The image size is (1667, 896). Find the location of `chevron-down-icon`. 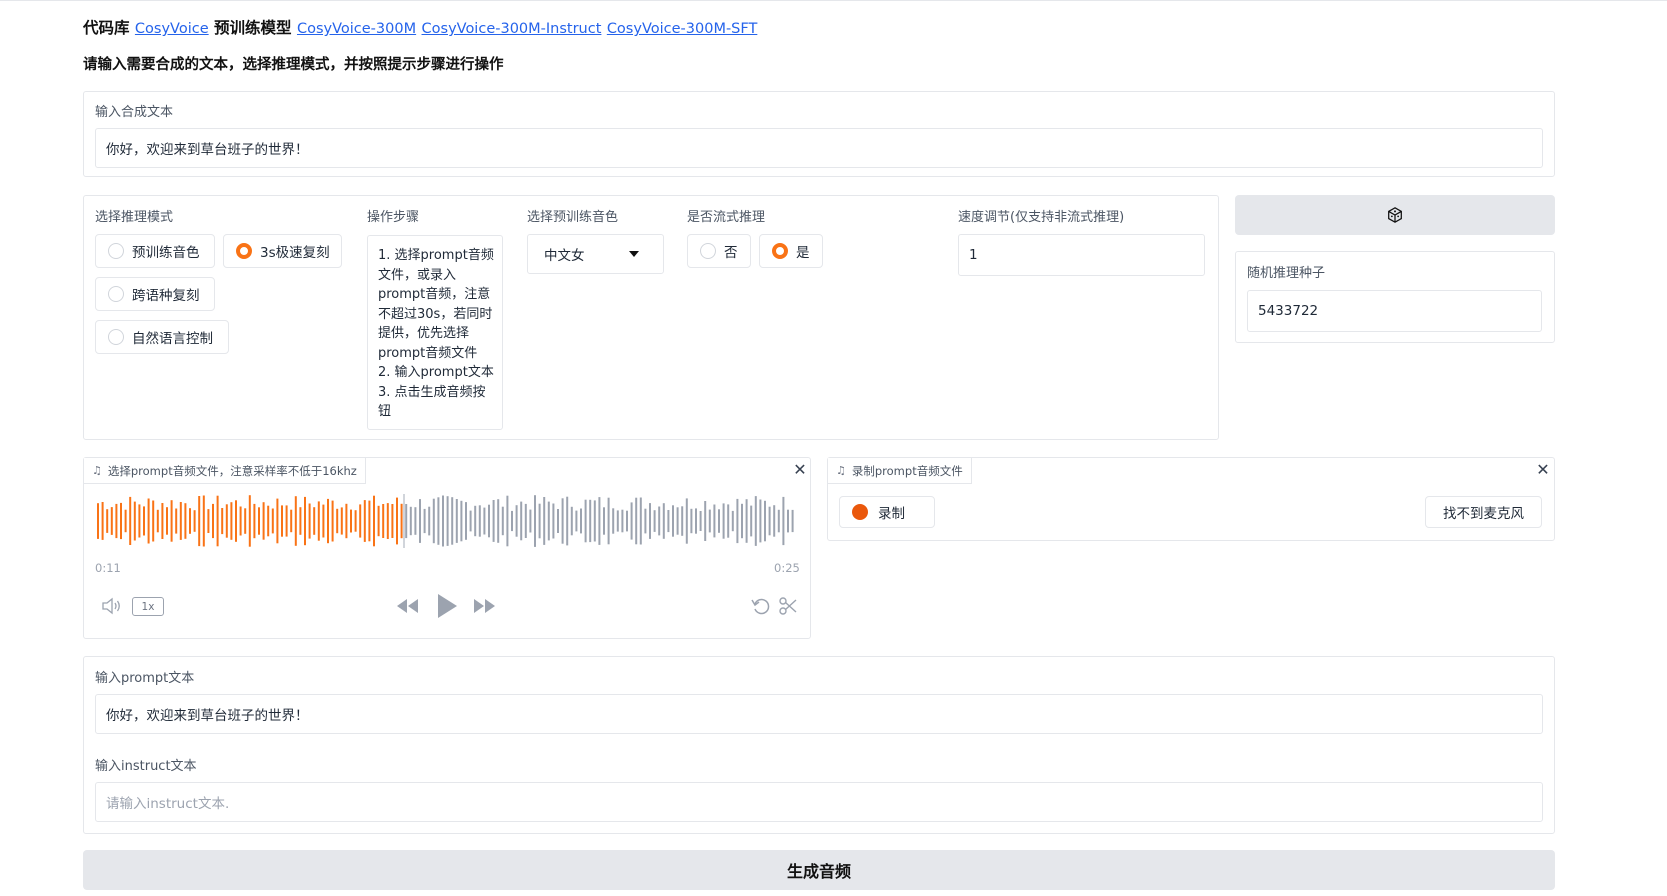

chevron-down-icon is located at coordinates (634, 254).